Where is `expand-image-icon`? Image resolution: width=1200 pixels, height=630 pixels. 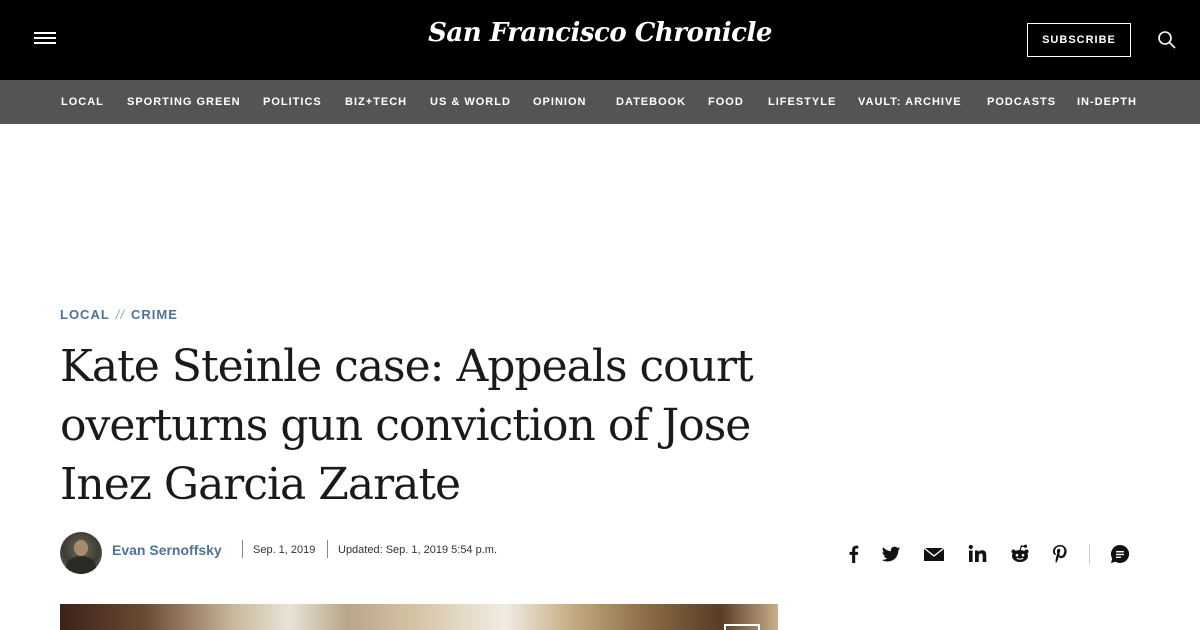 expand-image-icon is located at coordinates (742, 627).